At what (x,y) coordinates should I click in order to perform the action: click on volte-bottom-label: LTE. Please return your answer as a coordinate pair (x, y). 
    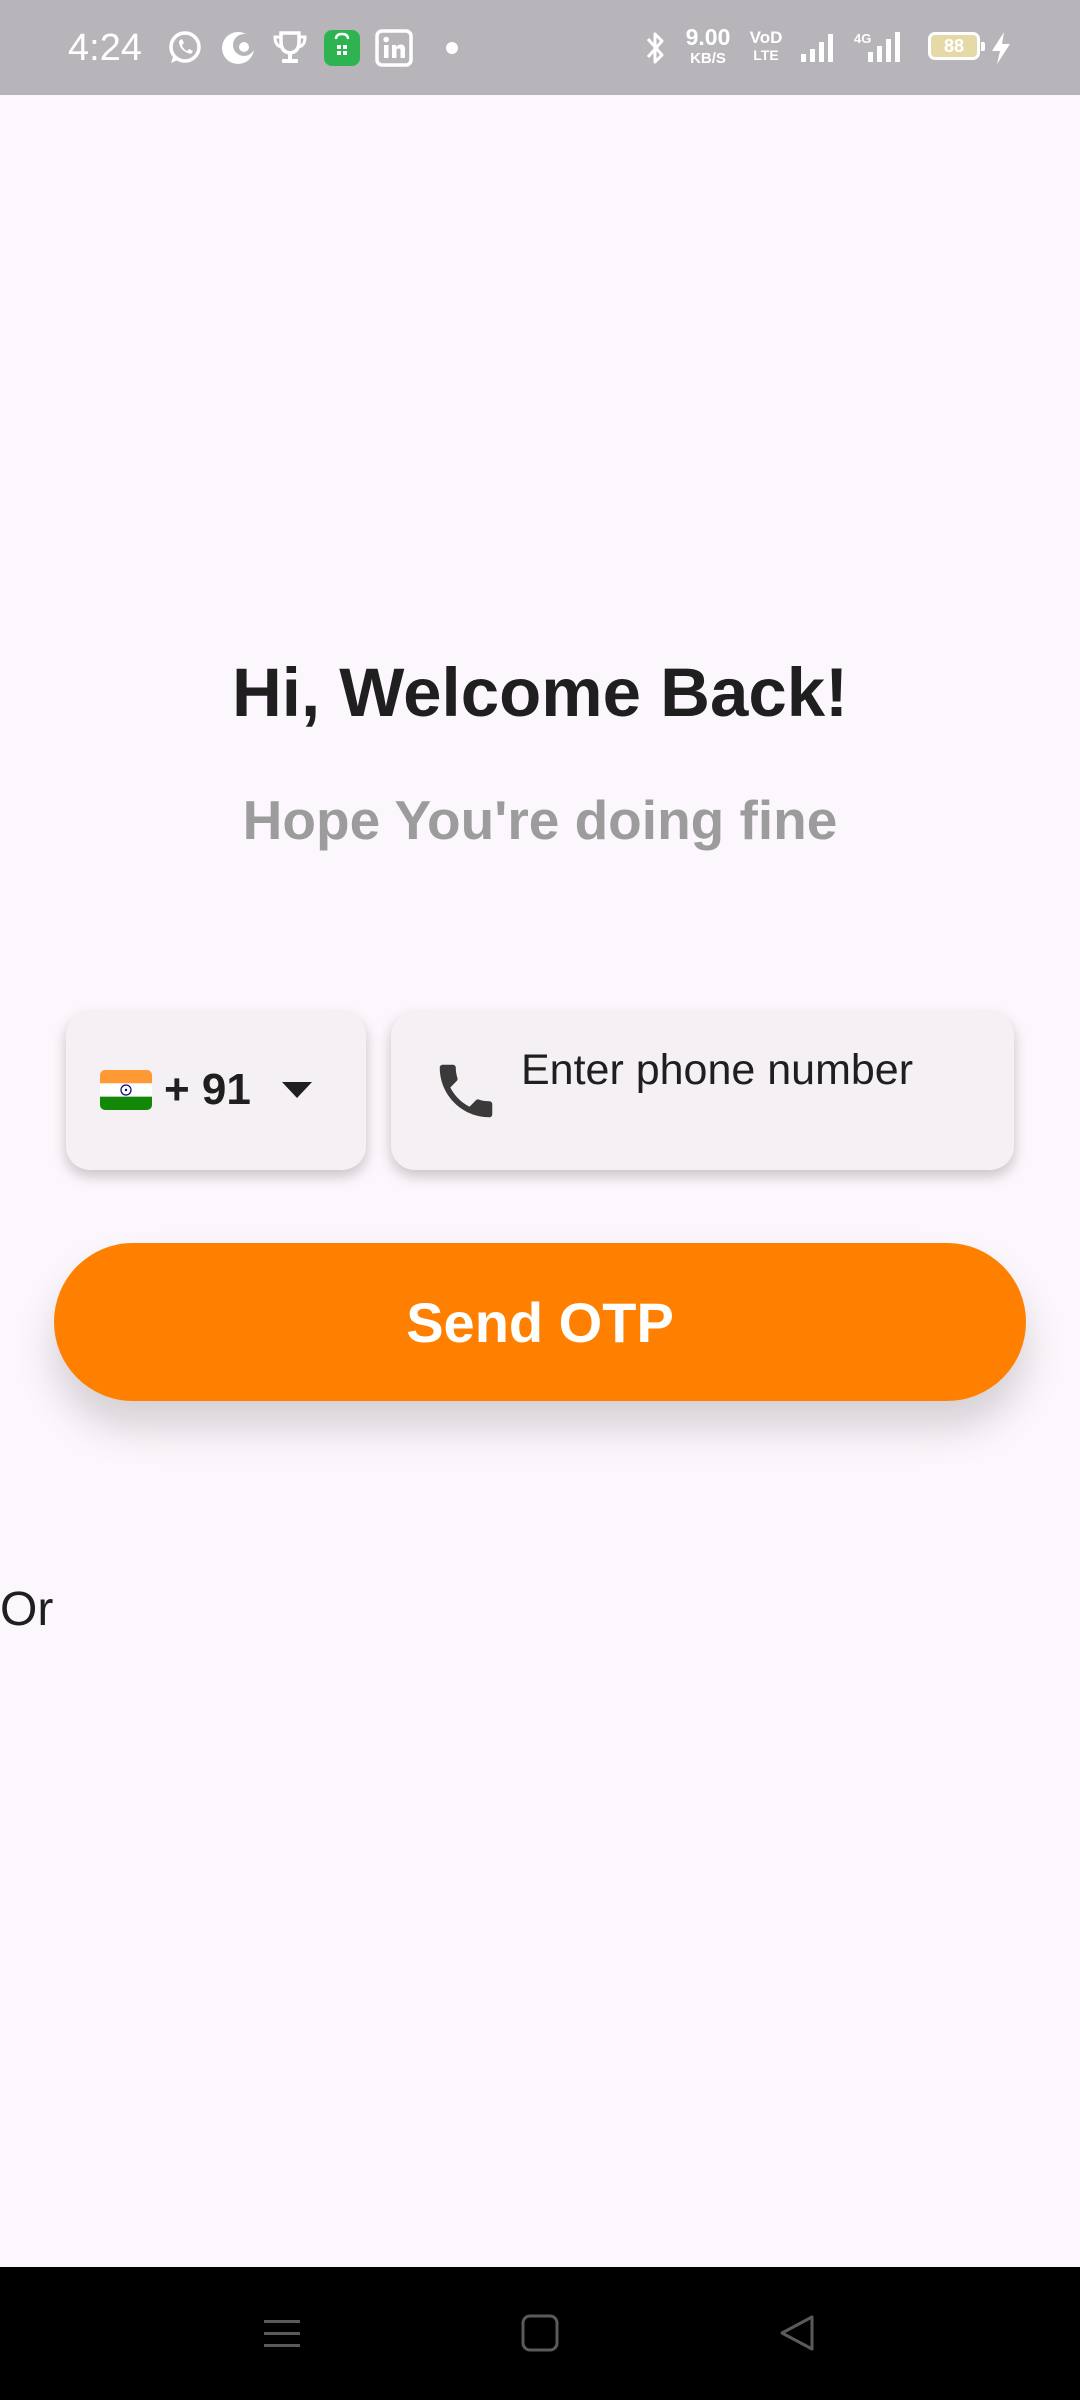
    Looking at the image, I should click on (766, 55).